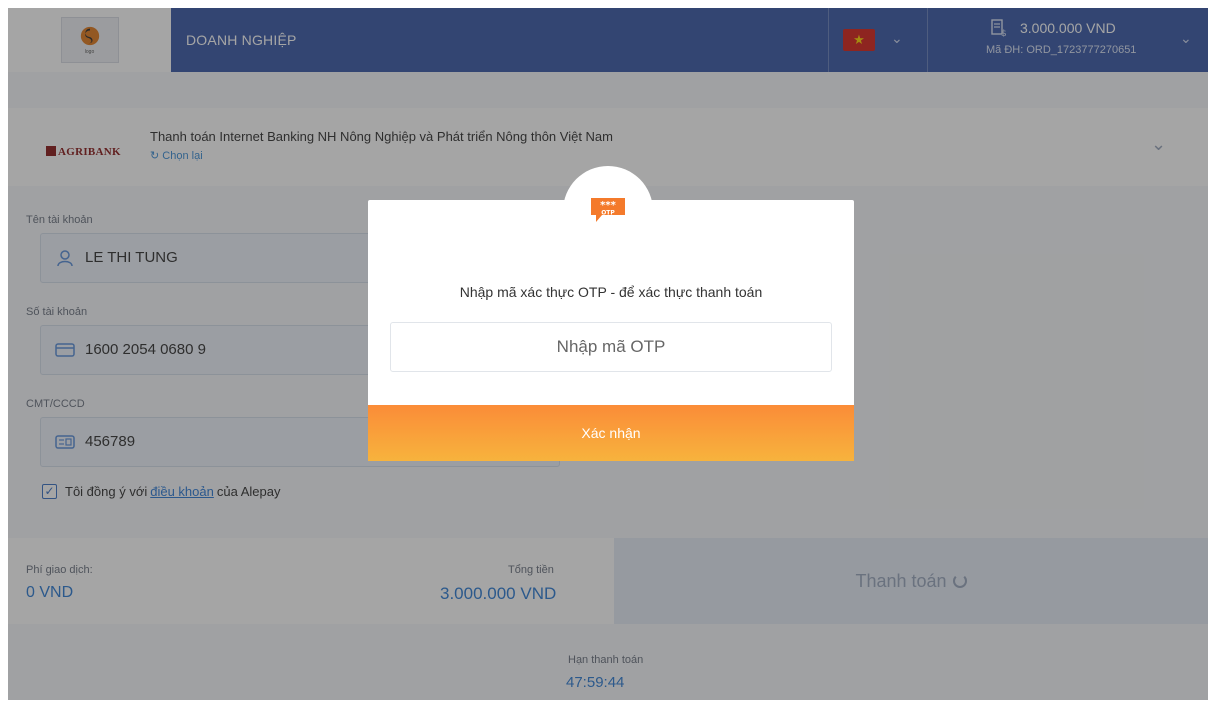 The height and width of the screenshot is (708, 1216). I want to click on otp-badge: *** OTP, so click(608, 211).